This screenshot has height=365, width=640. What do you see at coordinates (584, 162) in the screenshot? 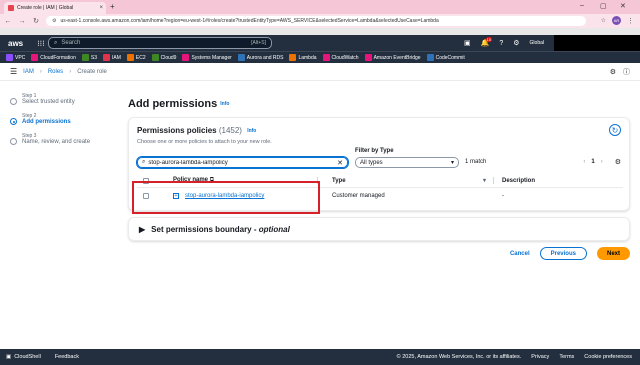
I see `prev-page-icon: ‹` at bounding box center [584, 162].